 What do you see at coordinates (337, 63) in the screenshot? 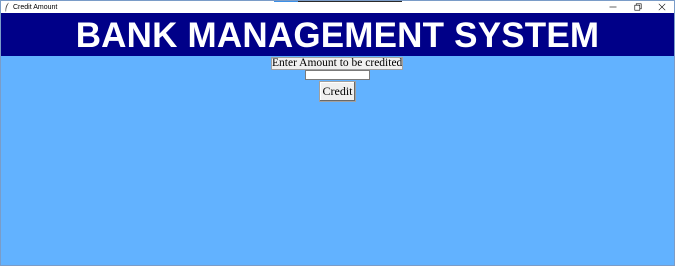
I see `amount-prompt-label: Enter Amount to be credited:` at bounding box center [337, 63].